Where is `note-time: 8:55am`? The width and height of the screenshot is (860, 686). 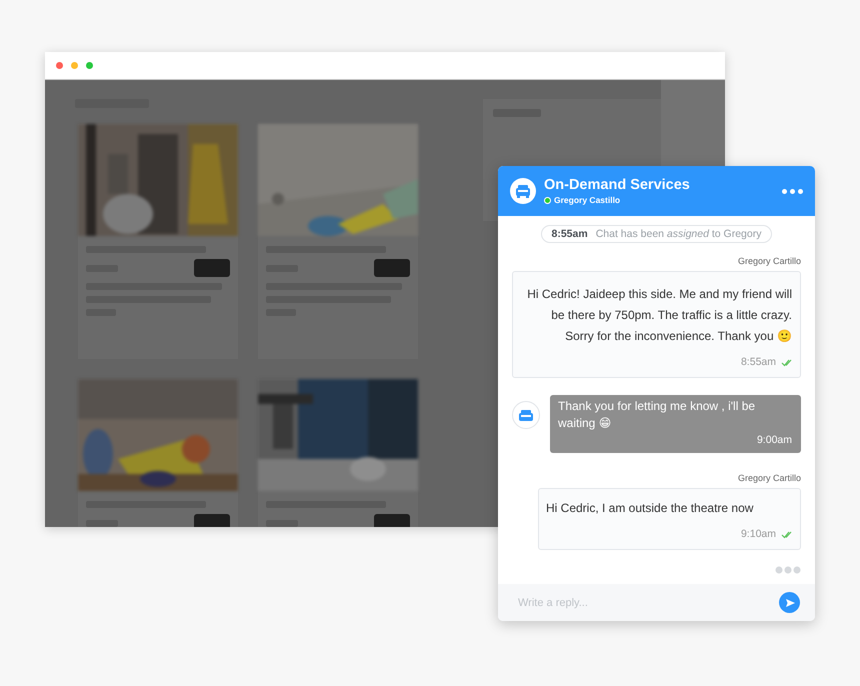
note-time: 8:55am is located at coordinates (570, 234).